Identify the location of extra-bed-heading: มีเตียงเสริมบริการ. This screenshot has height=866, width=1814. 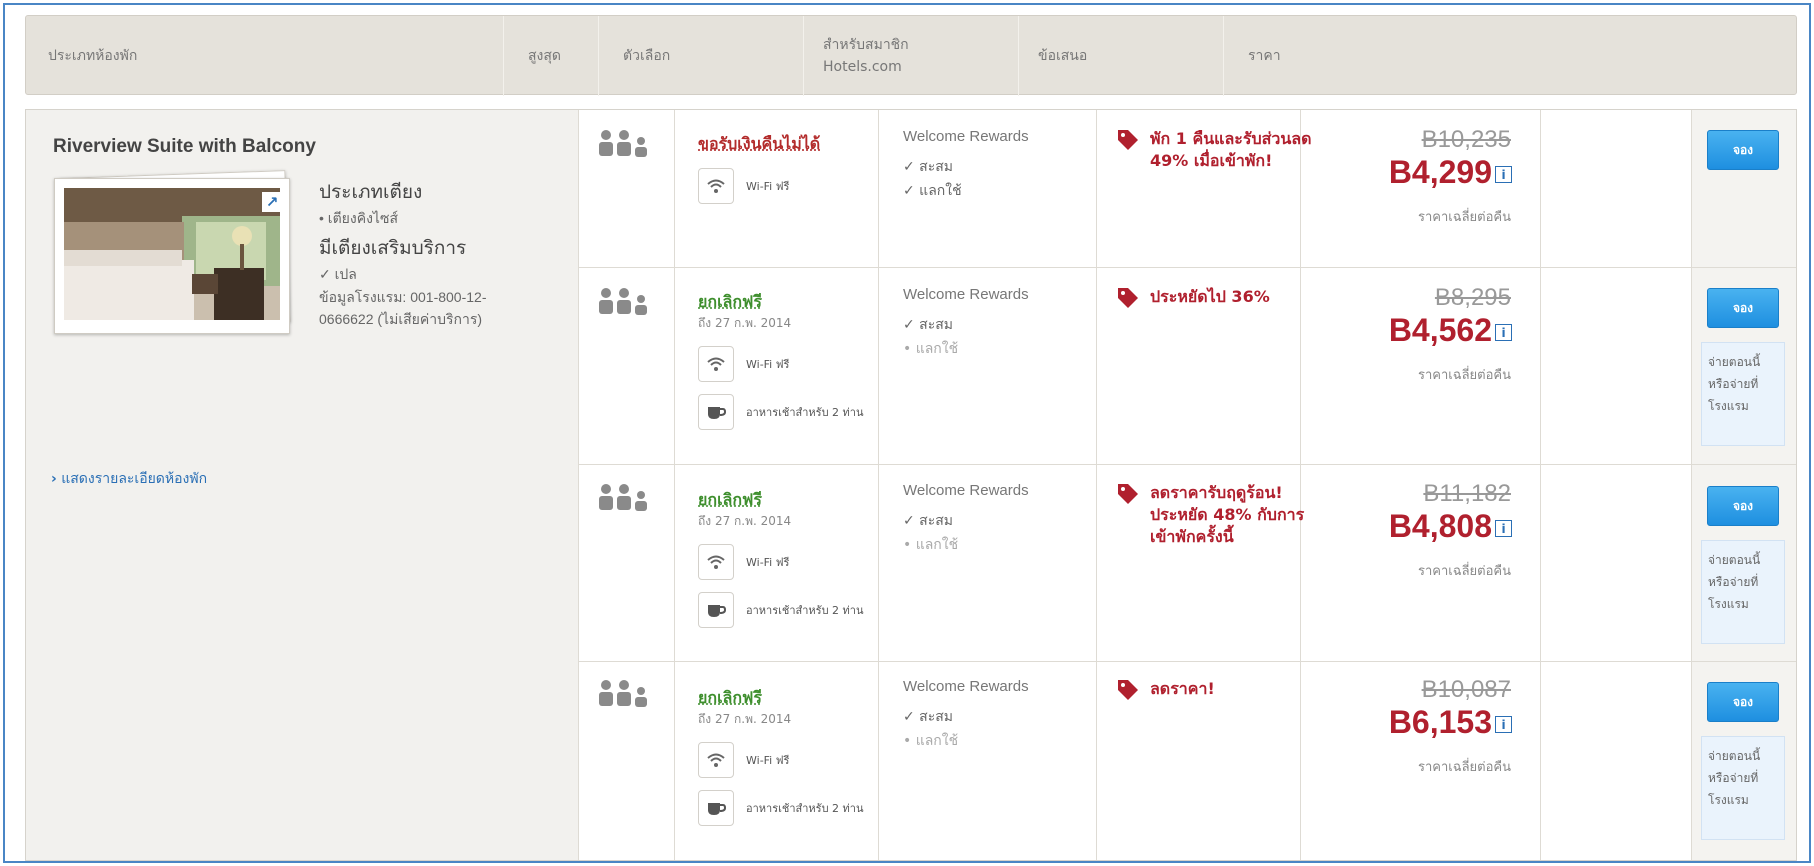
(393, 248).